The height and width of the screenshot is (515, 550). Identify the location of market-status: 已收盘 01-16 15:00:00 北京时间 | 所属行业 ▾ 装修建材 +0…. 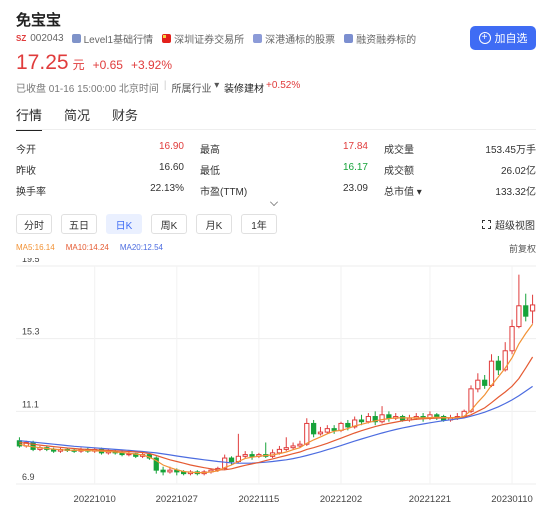
(158, 87).